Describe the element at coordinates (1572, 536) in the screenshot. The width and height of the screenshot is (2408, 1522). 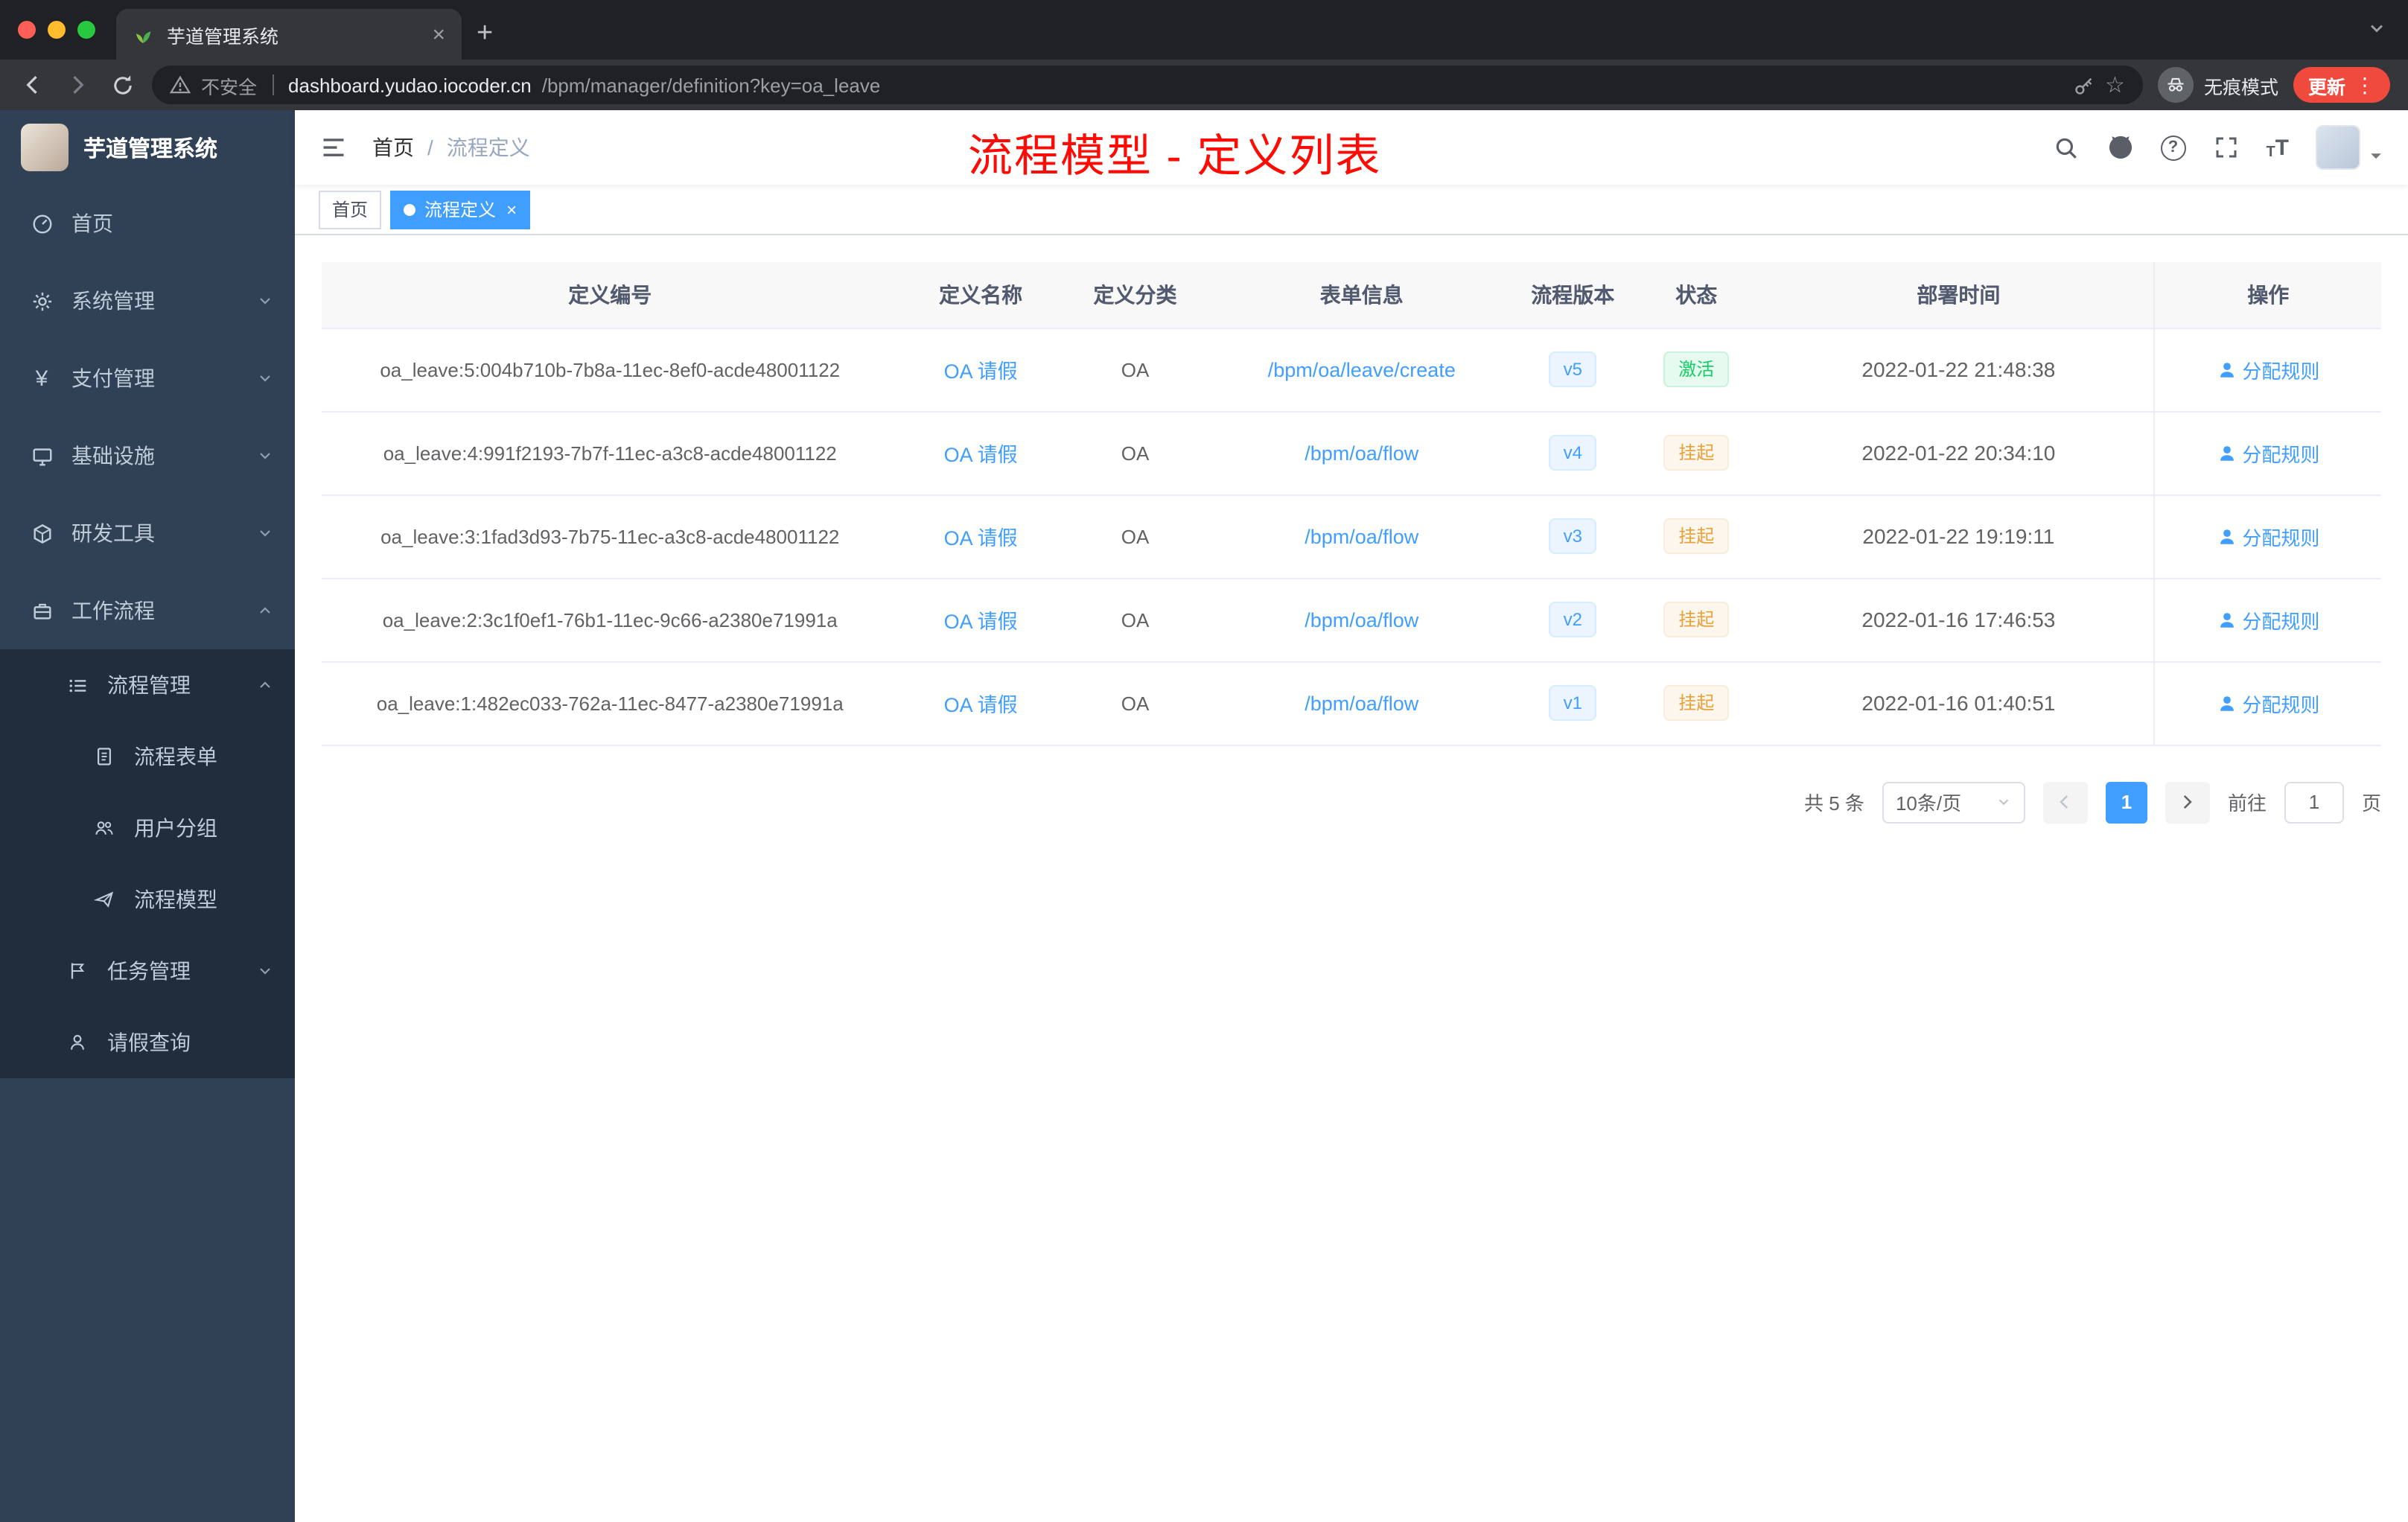
I see `version-badge: v3` at that location.